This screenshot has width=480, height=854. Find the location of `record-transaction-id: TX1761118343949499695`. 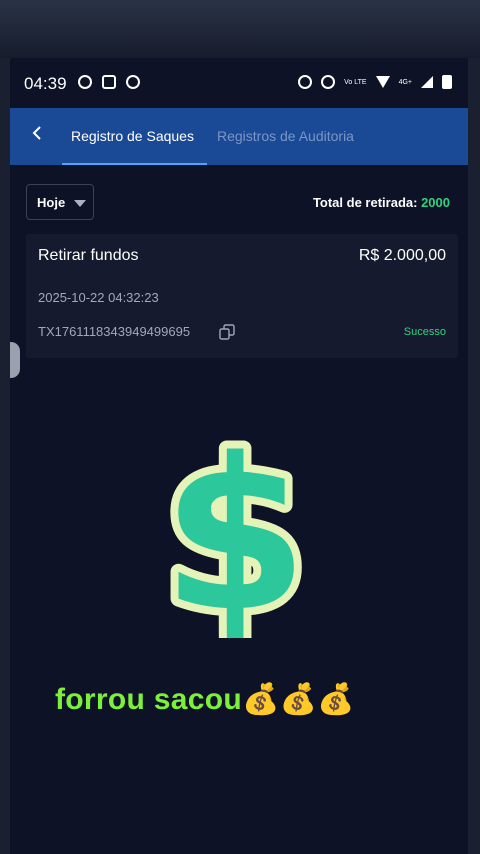

record-transaction-id: TX1761118343949499695 is located at coordinates (114, 331).